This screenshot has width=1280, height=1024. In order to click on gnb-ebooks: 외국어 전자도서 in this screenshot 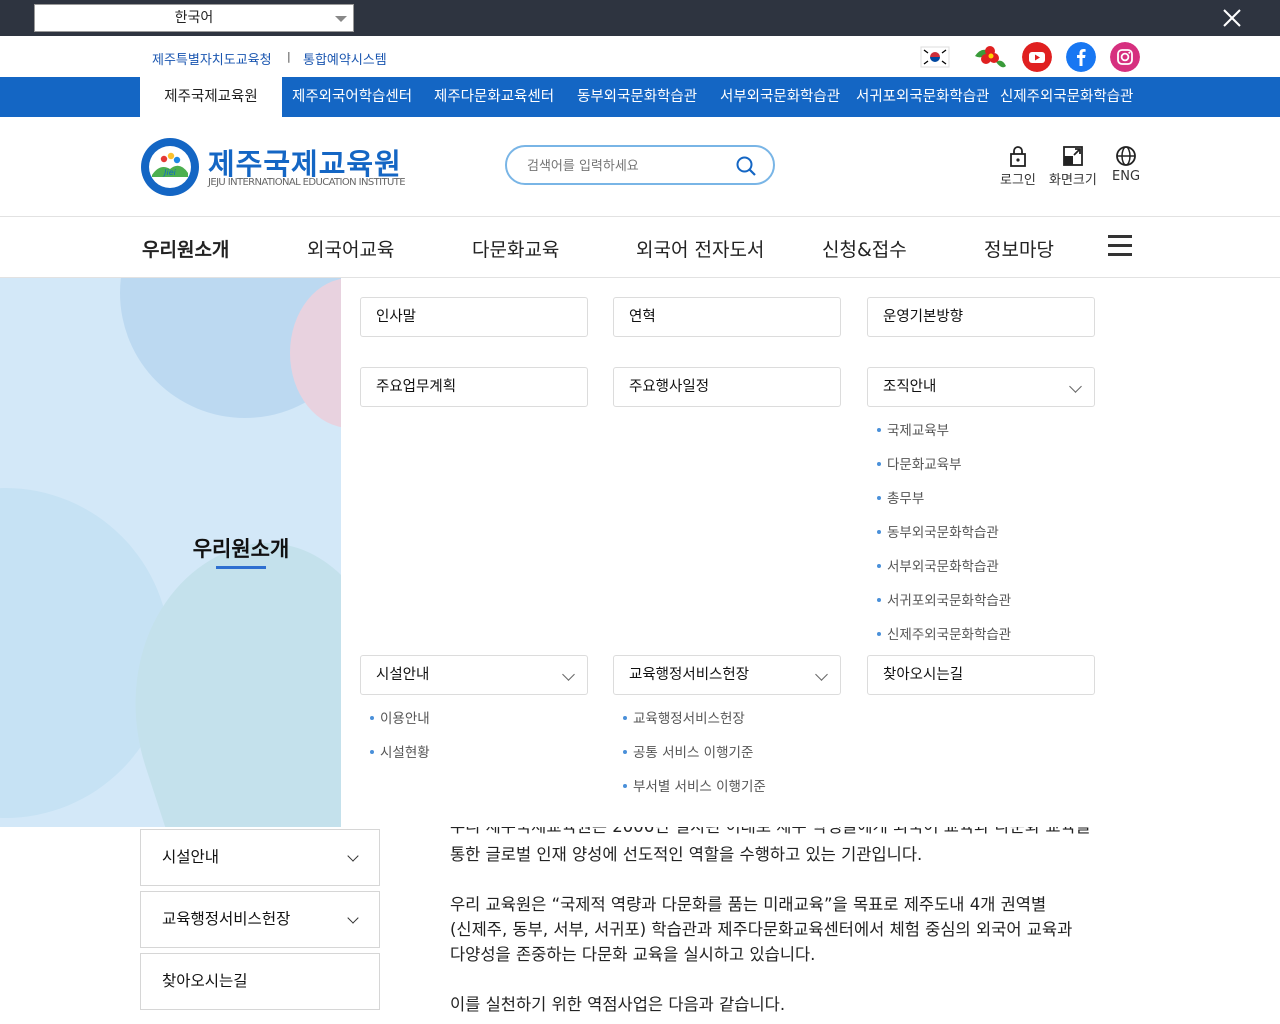, I will do `click(700, 248)`.